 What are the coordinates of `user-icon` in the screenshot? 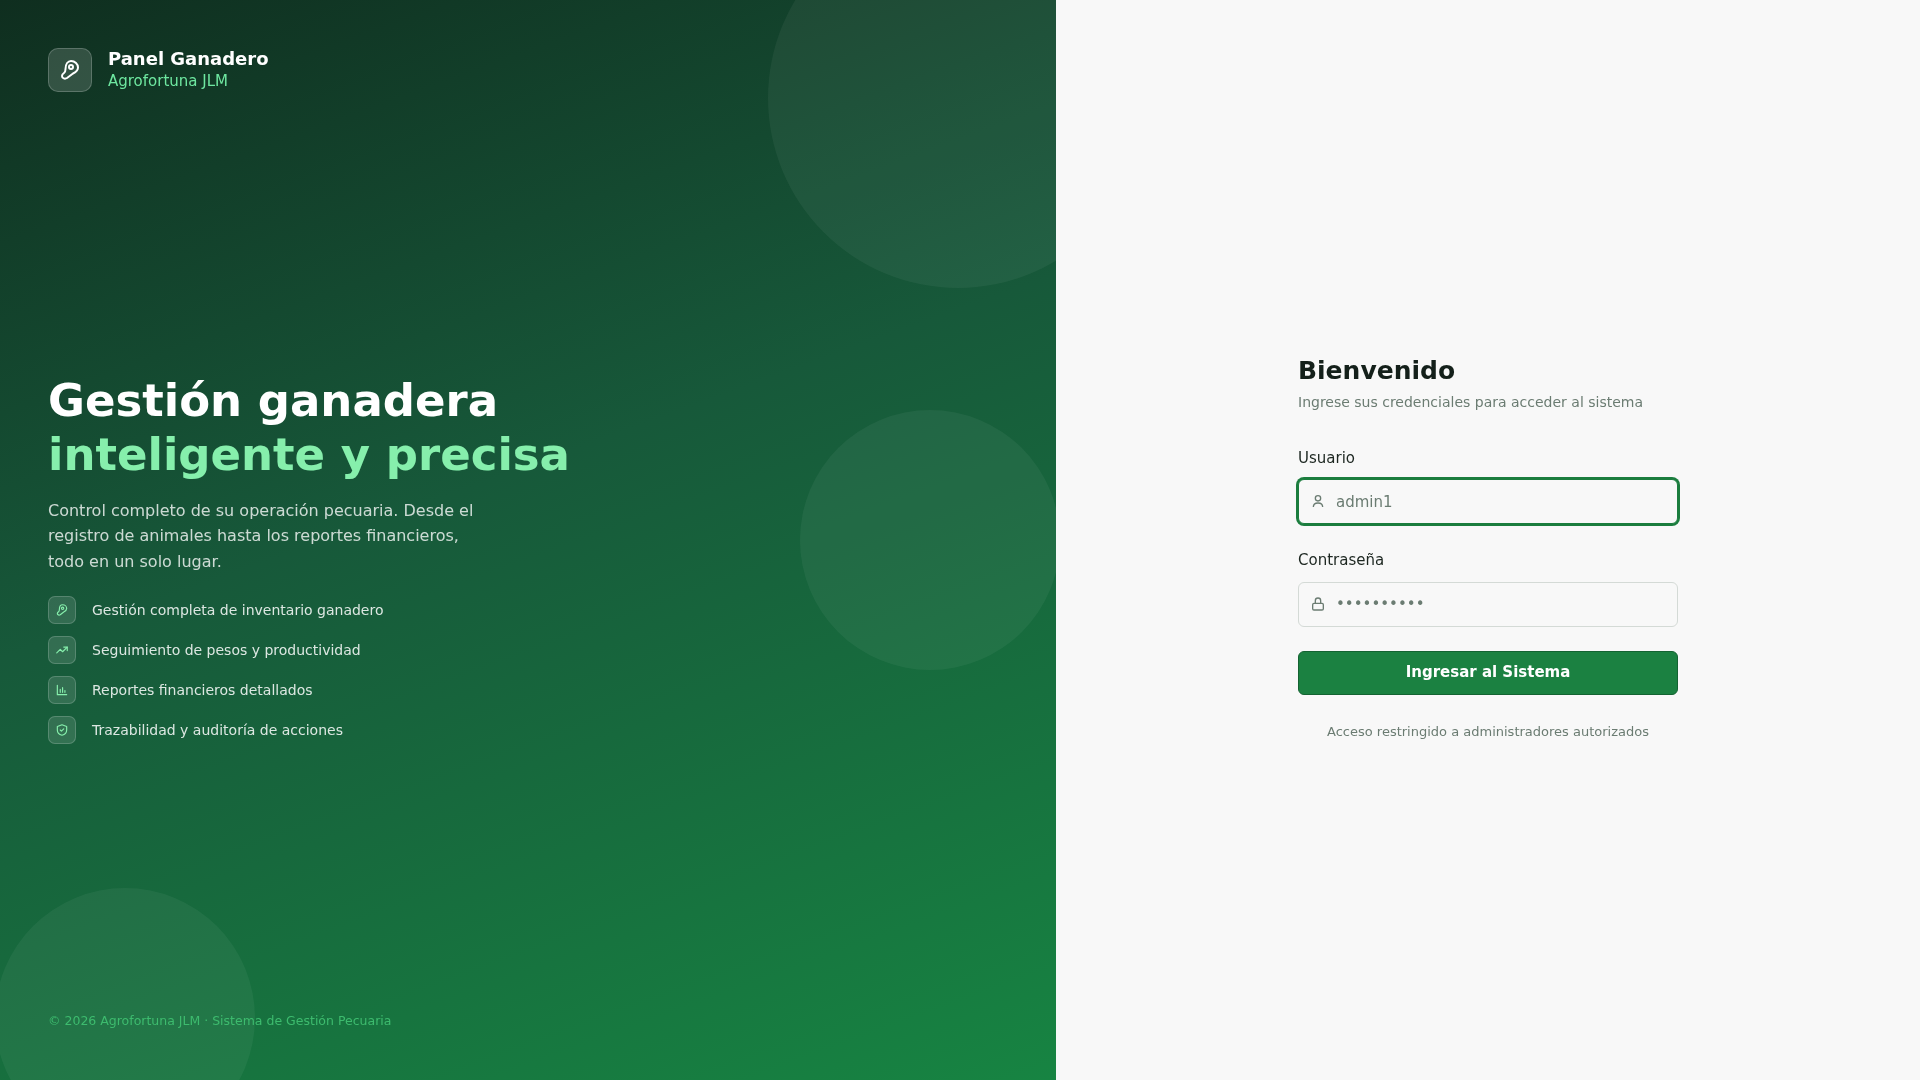 It's located at (1318, 501).